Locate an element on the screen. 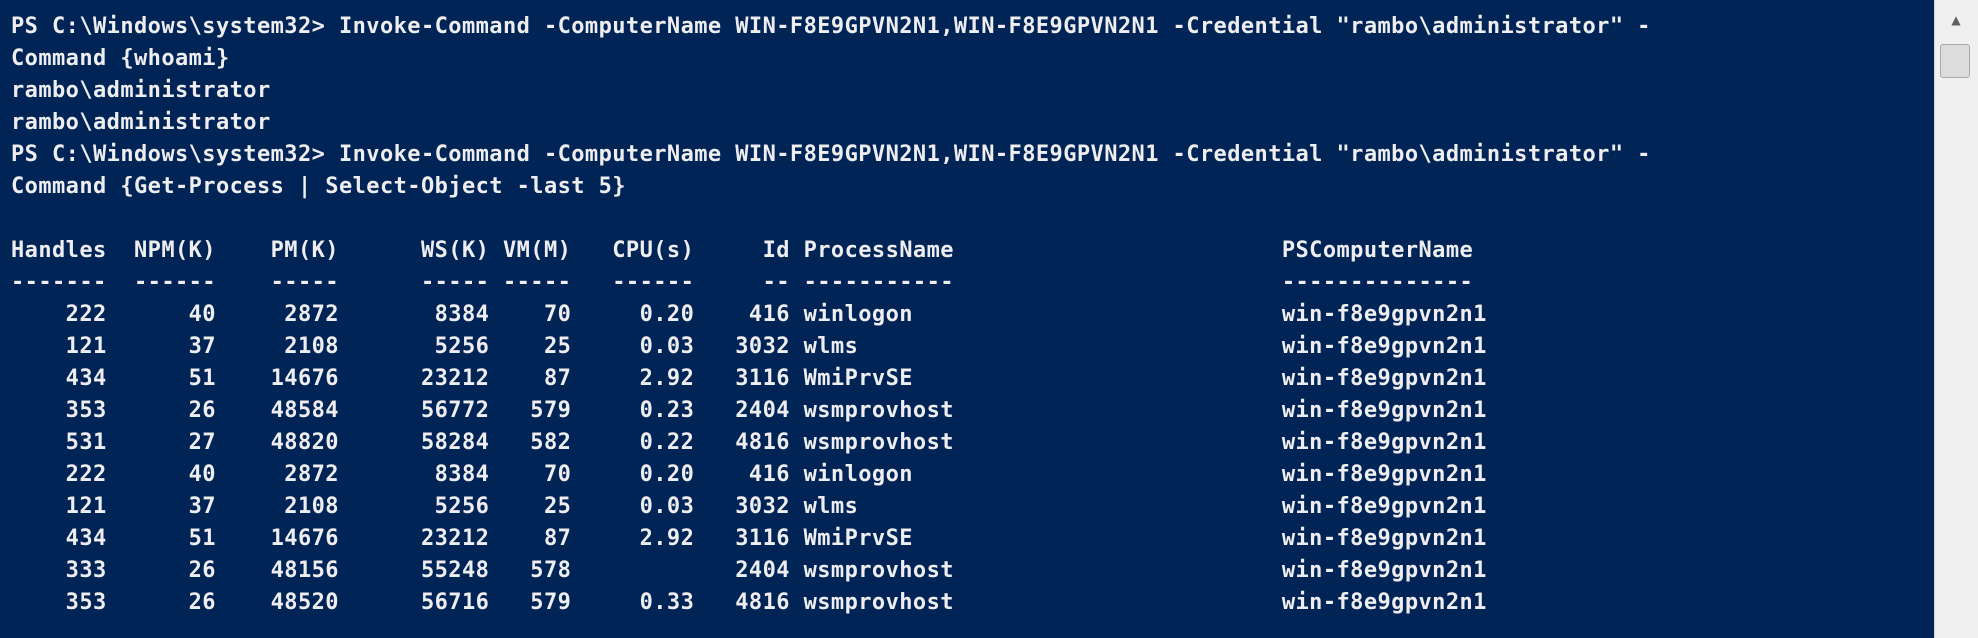 The height and width of the screenshot is (638, 1978). console-line-command-1: Command {whoami} is located at coordinates (120, 58).